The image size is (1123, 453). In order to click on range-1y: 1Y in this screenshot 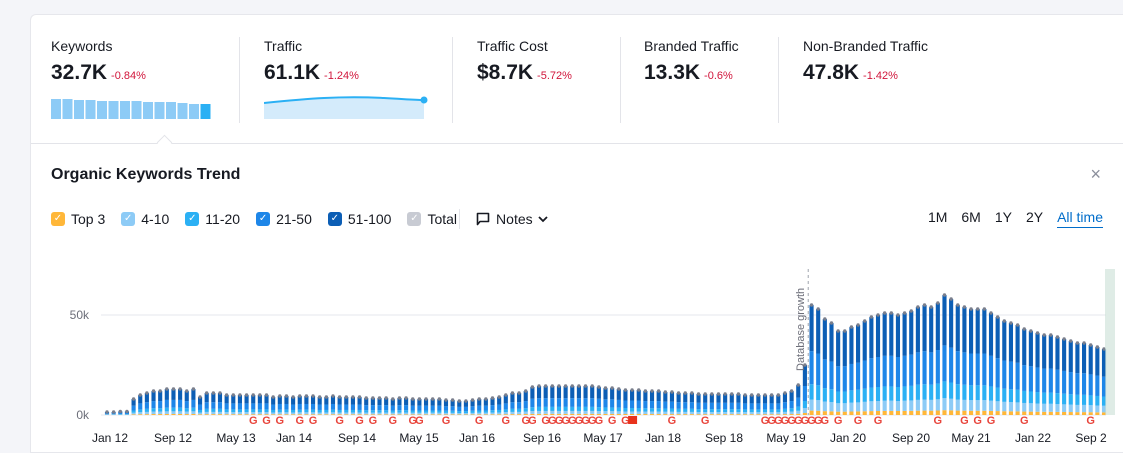, I will do `click(1003, 218)`.